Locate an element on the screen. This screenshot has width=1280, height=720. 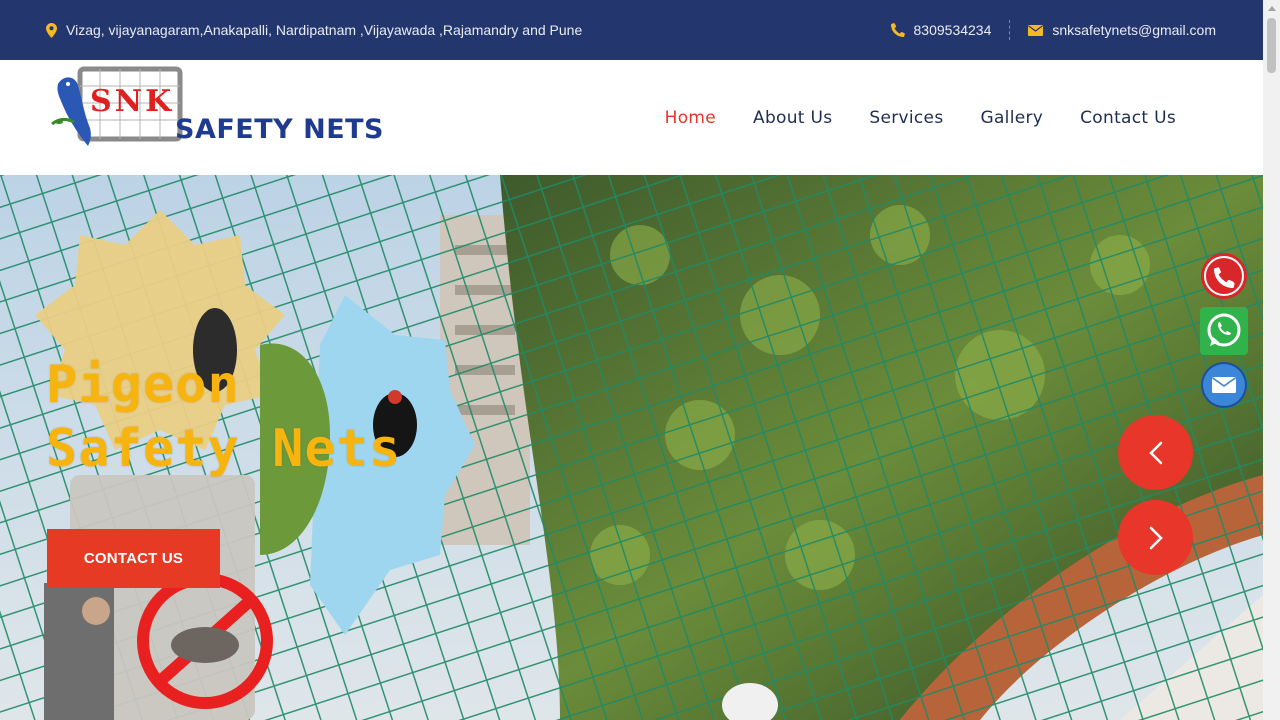
floating-call-button is located at coordinates (1224, 276).